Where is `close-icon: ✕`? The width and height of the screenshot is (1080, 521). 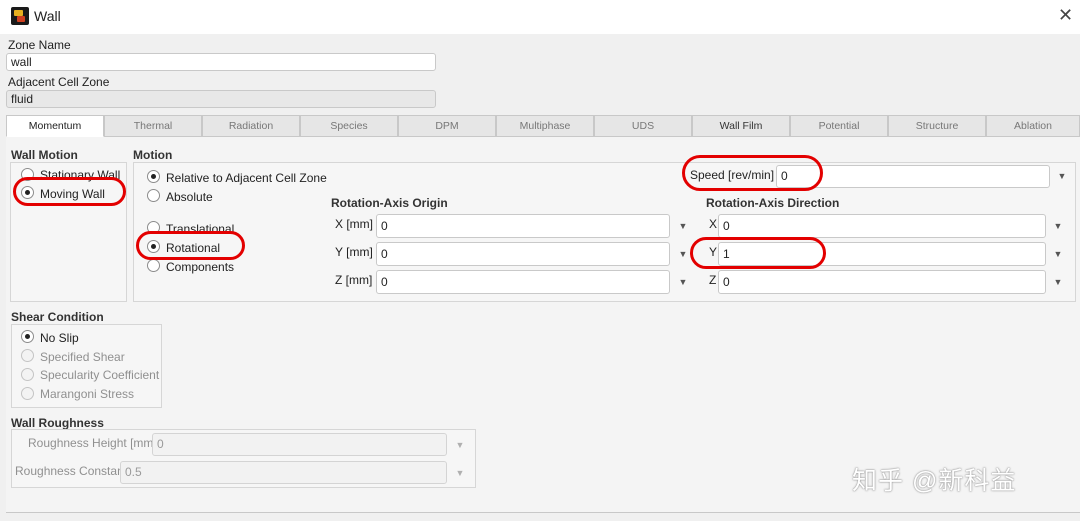 close-icon: ✕ is located at coordinates (1065, 15).